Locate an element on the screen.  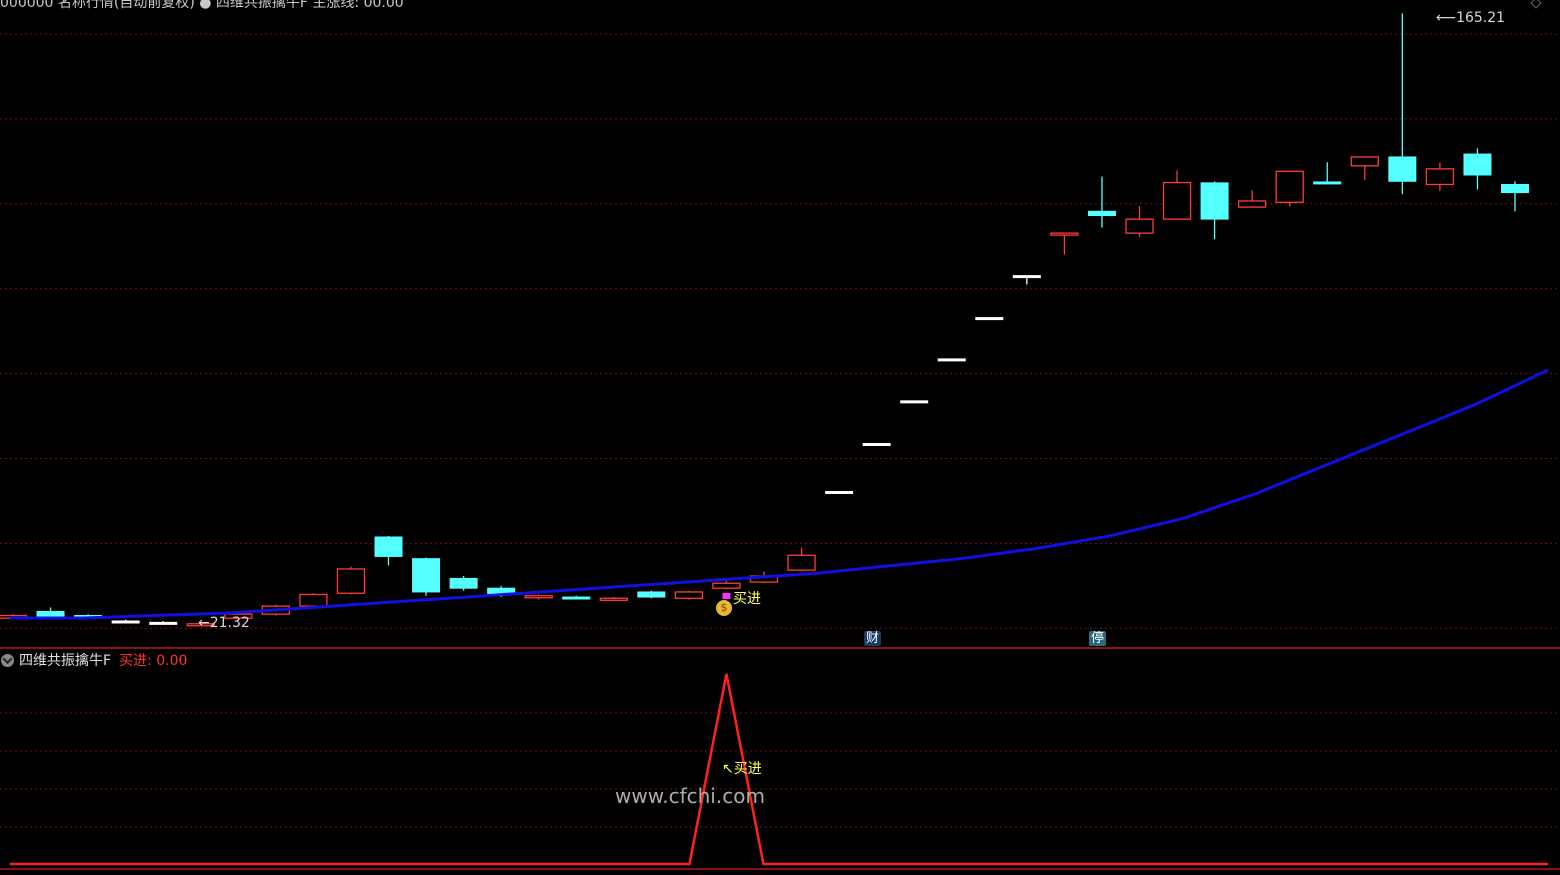
sub-buy-text: 买进 is located at coordinates (747, 769).